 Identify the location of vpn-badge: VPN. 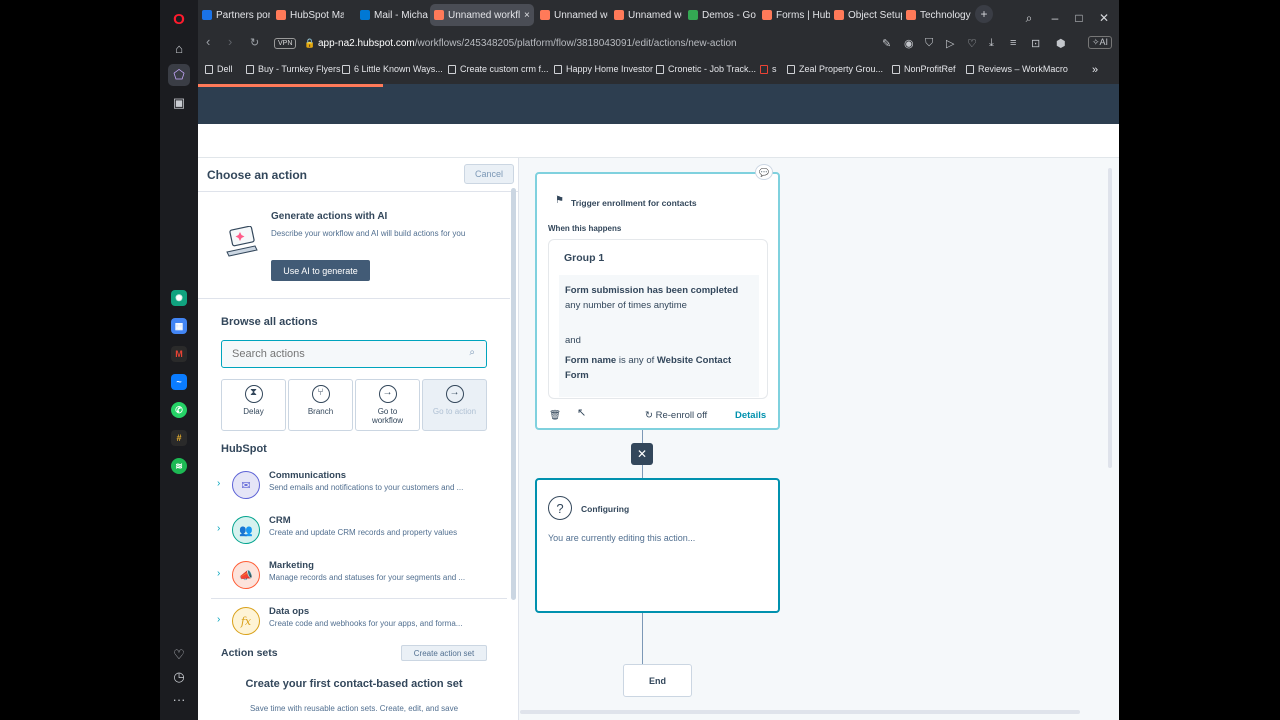
(285, 43).